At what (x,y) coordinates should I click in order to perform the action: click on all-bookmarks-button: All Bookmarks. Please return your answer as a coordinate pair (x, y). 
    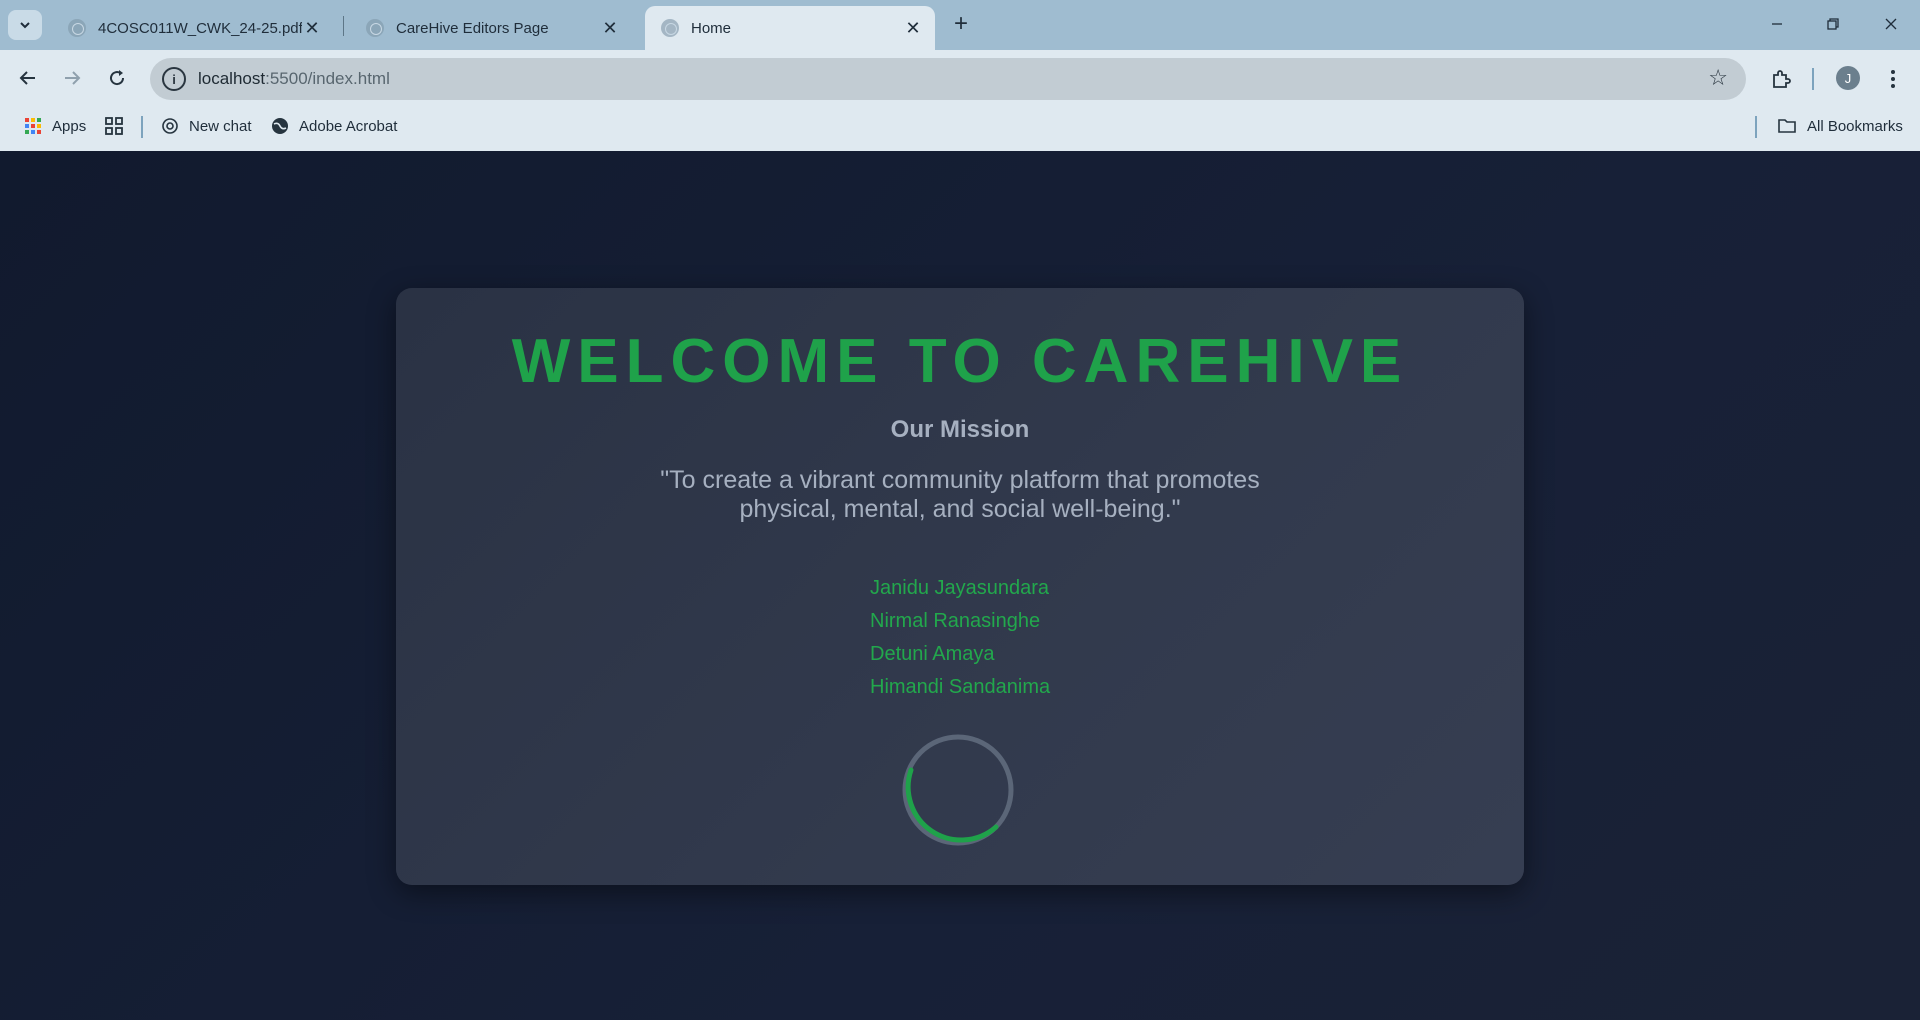
    Looking at the image, I should click on (1840, 126).